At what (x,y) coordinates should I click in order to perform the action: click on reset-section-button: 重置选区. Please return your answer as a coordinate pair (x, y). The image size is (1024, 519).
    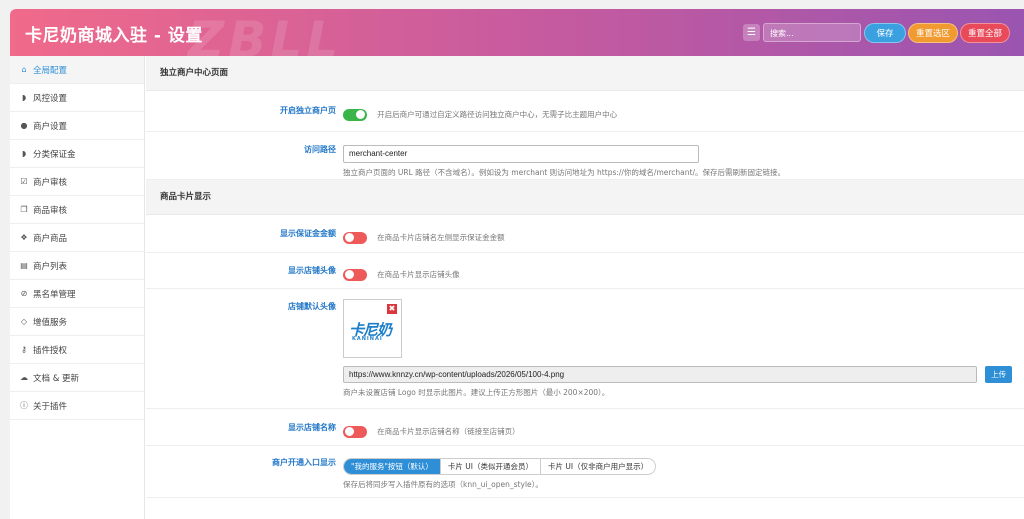
    Looking at the image, I should click on (933, 33).